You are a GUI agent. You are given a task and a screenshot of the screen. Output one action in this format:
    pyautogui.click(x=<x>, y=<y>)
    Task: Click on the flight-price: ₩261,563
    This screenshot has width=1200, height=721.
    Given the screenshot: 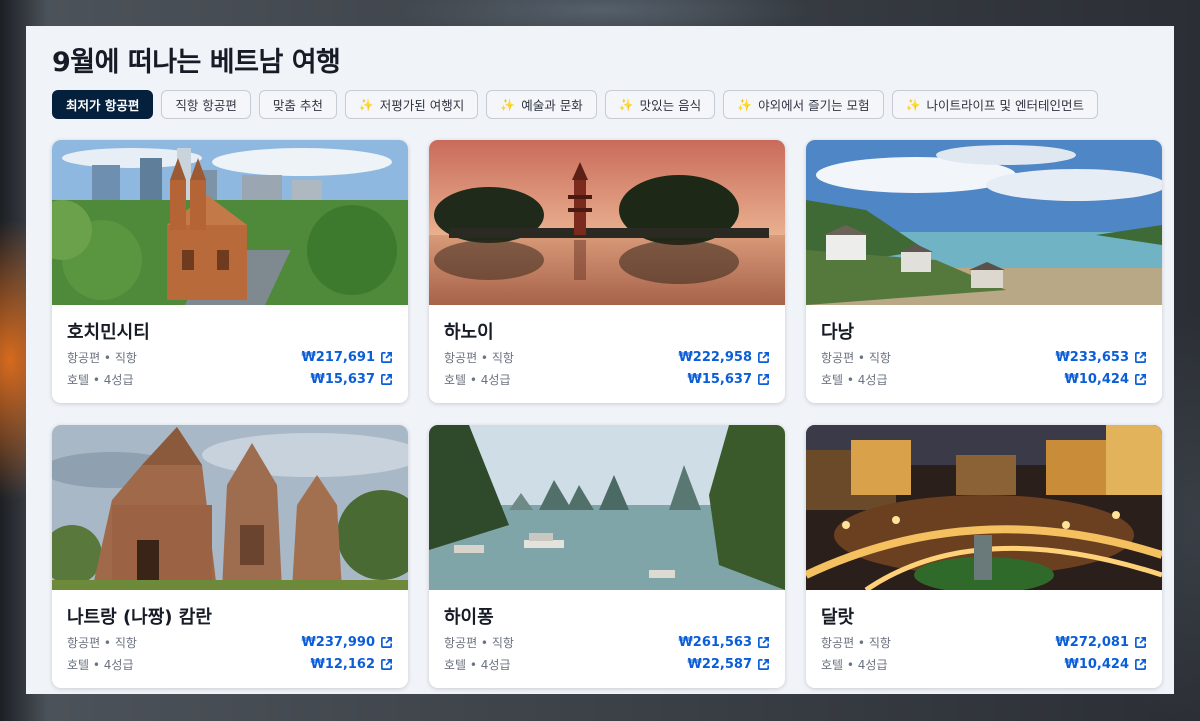 What is the action you would take?
    pyautogui.click(x=715, y=642)
    